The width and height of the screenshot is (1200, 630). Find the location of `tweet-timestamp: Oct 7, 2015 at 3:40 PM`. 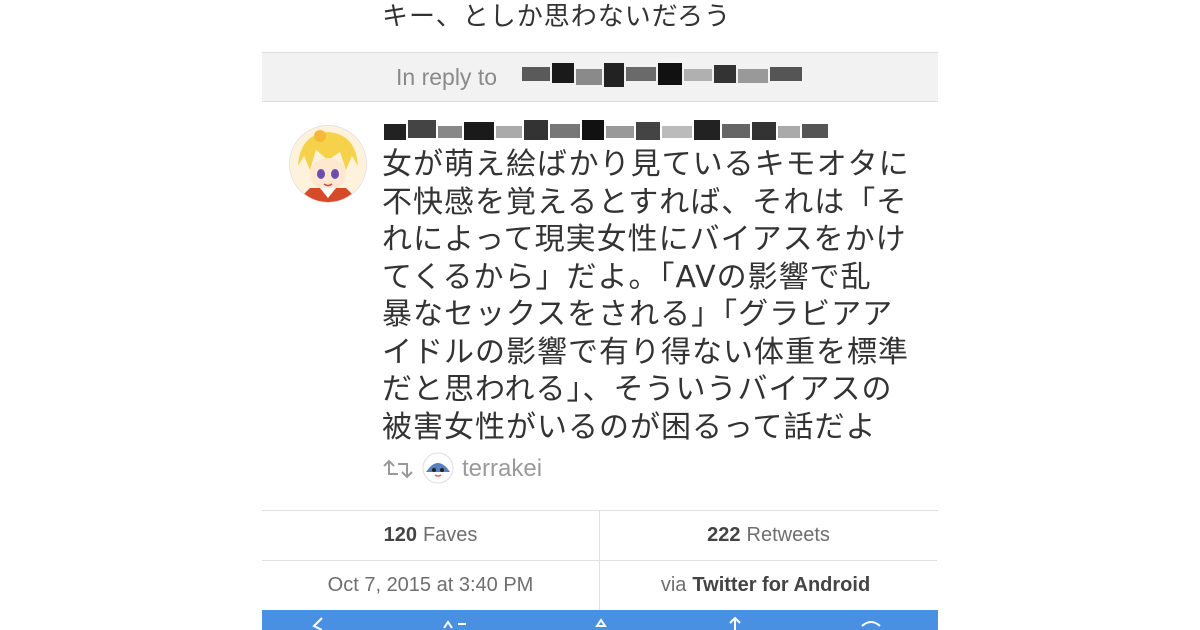

tweet-timestamp: Oct 7, 2015 at 3:40 PM is located at coordinates (431, 585).